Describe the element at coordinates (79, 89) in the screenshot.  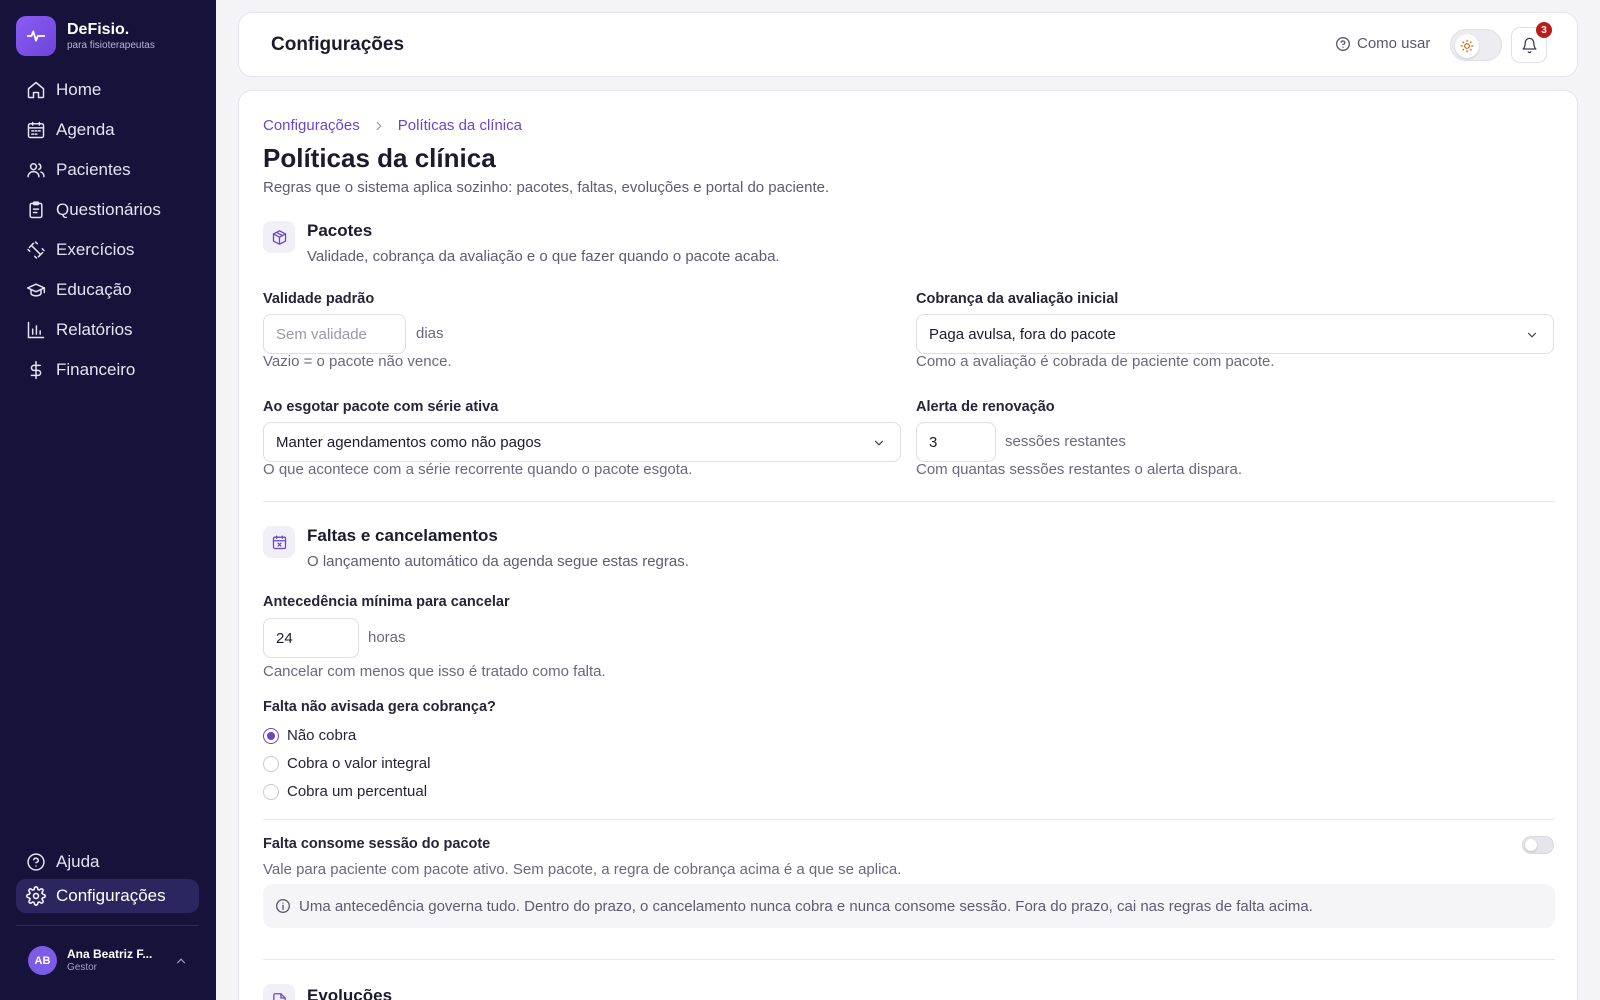
I see `sidebar-item-label: Home` at that location.